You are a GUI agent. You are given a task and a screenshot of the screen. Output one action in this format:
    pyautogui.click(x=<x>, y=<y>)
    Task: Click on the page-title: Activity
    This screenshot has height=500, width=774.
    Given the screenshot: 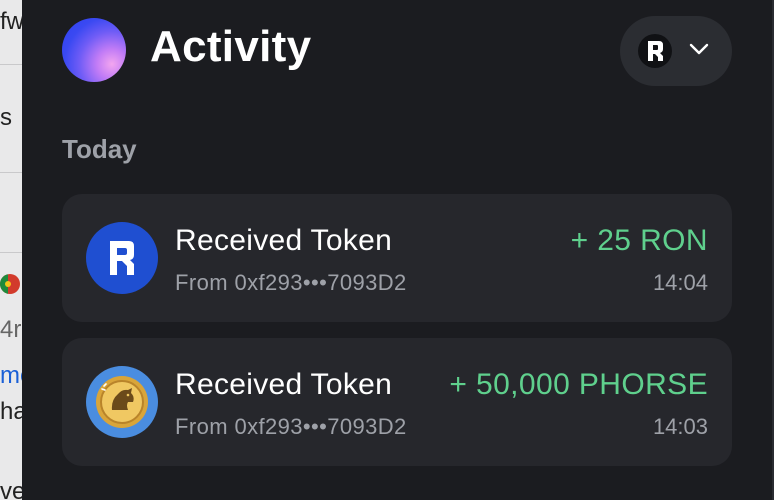 What is the action you would take?
    pyautogui.click(x=231, y=46)
    